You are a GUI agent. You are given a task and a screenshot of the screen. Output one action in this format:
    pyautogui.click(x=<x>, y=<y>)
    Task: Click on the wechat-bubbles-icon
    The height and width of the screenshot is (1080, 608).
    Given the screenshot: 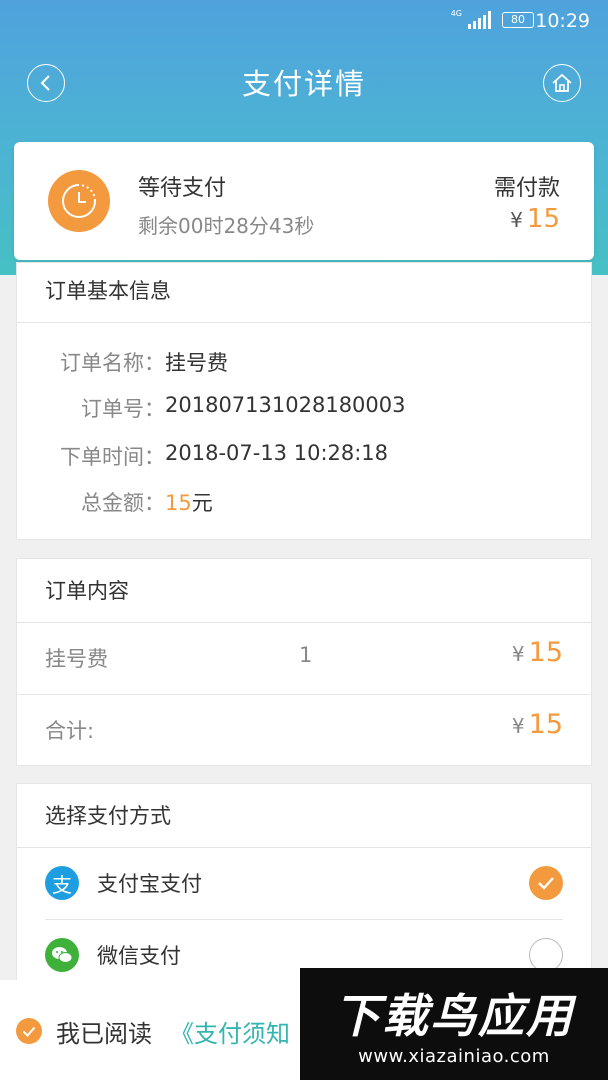 What is the action you would take?
    pyautogui.click(x=62, y=955)
    